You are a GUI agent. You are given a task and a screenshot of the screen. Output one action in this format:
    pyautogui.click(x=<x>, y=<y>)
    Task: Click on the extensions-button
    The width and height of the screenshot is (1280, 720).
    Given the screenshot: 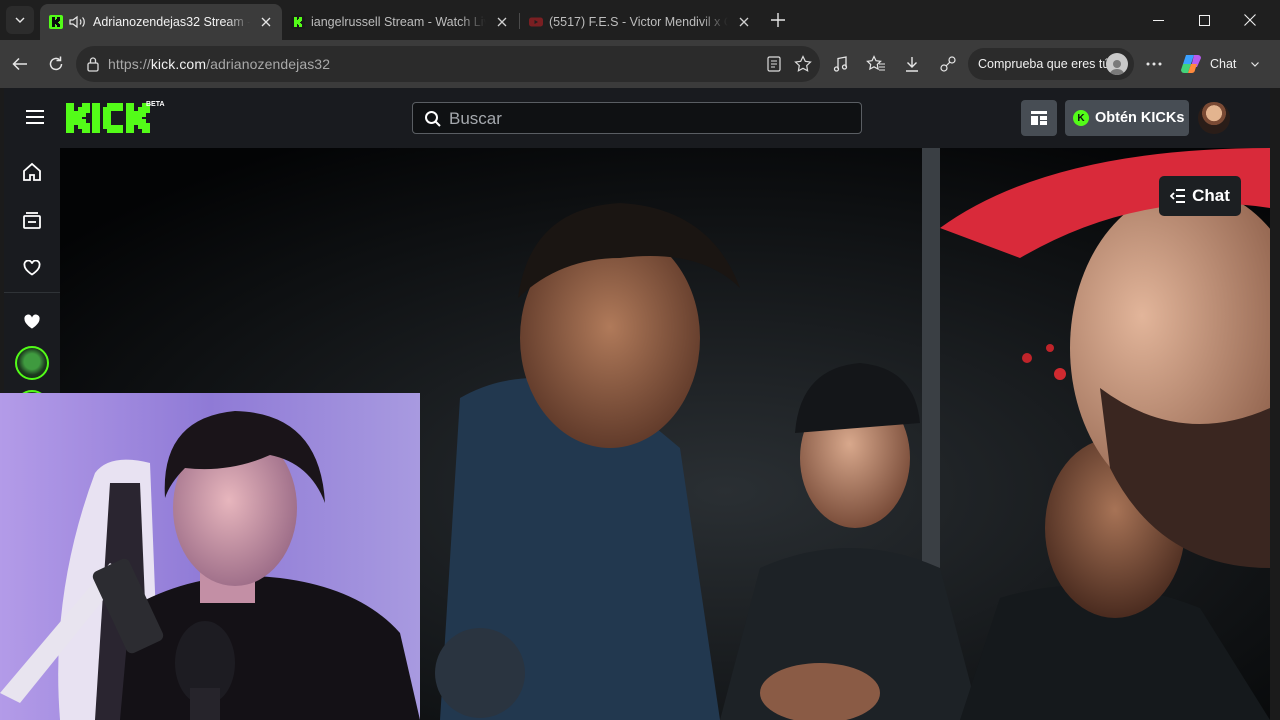 What is the action you would take?
    pyautogui.click(x=948, y=64)
    